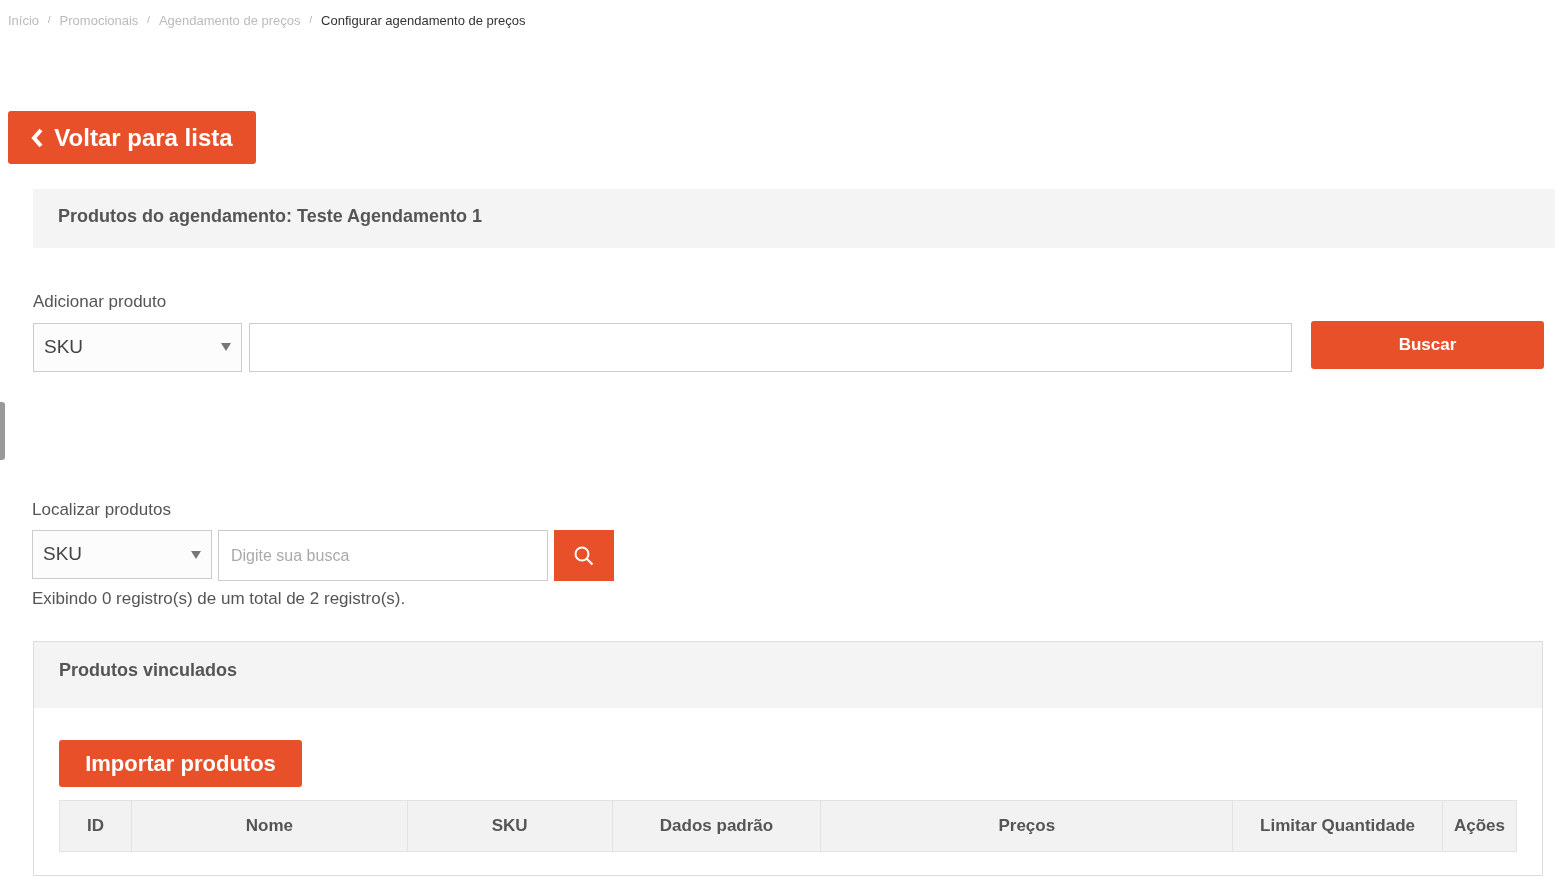 This screenshot has height=888, width=1568. I want to click on search-button: Buscar, so click(1427, 344).